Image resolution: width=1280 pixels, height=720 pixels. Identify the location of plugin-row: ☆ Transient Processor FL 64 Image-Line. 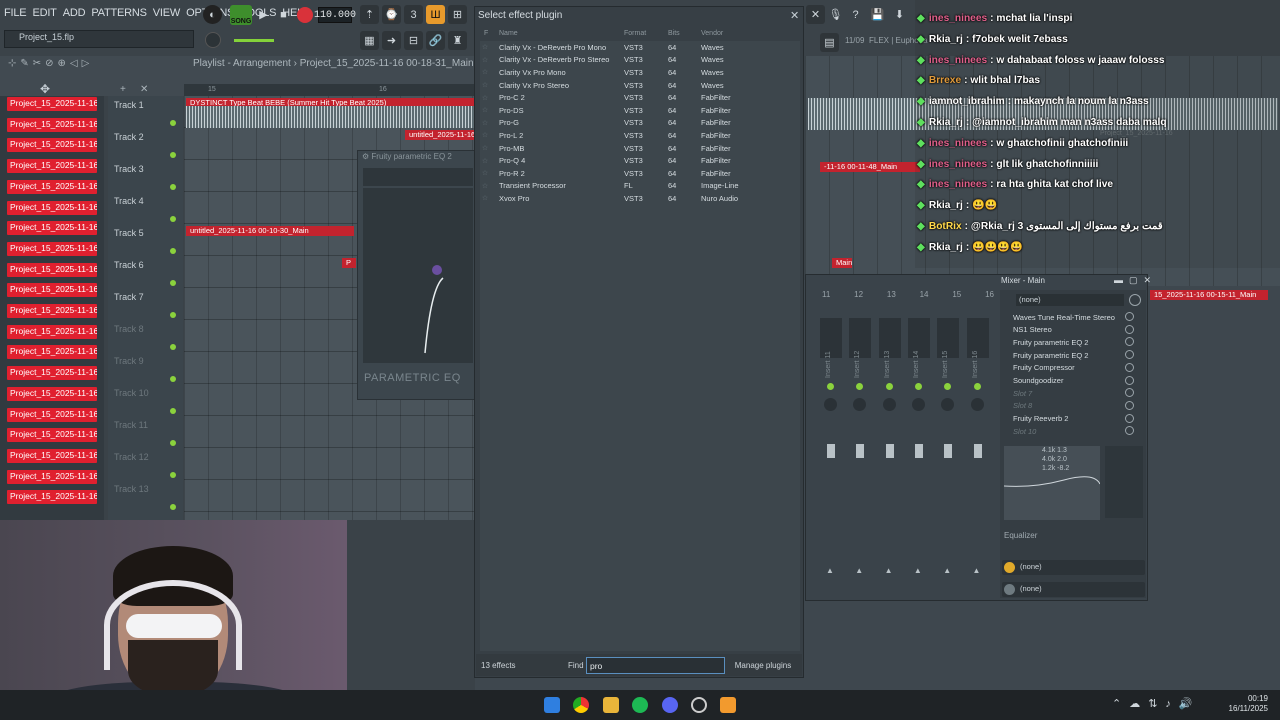
(640, 186).